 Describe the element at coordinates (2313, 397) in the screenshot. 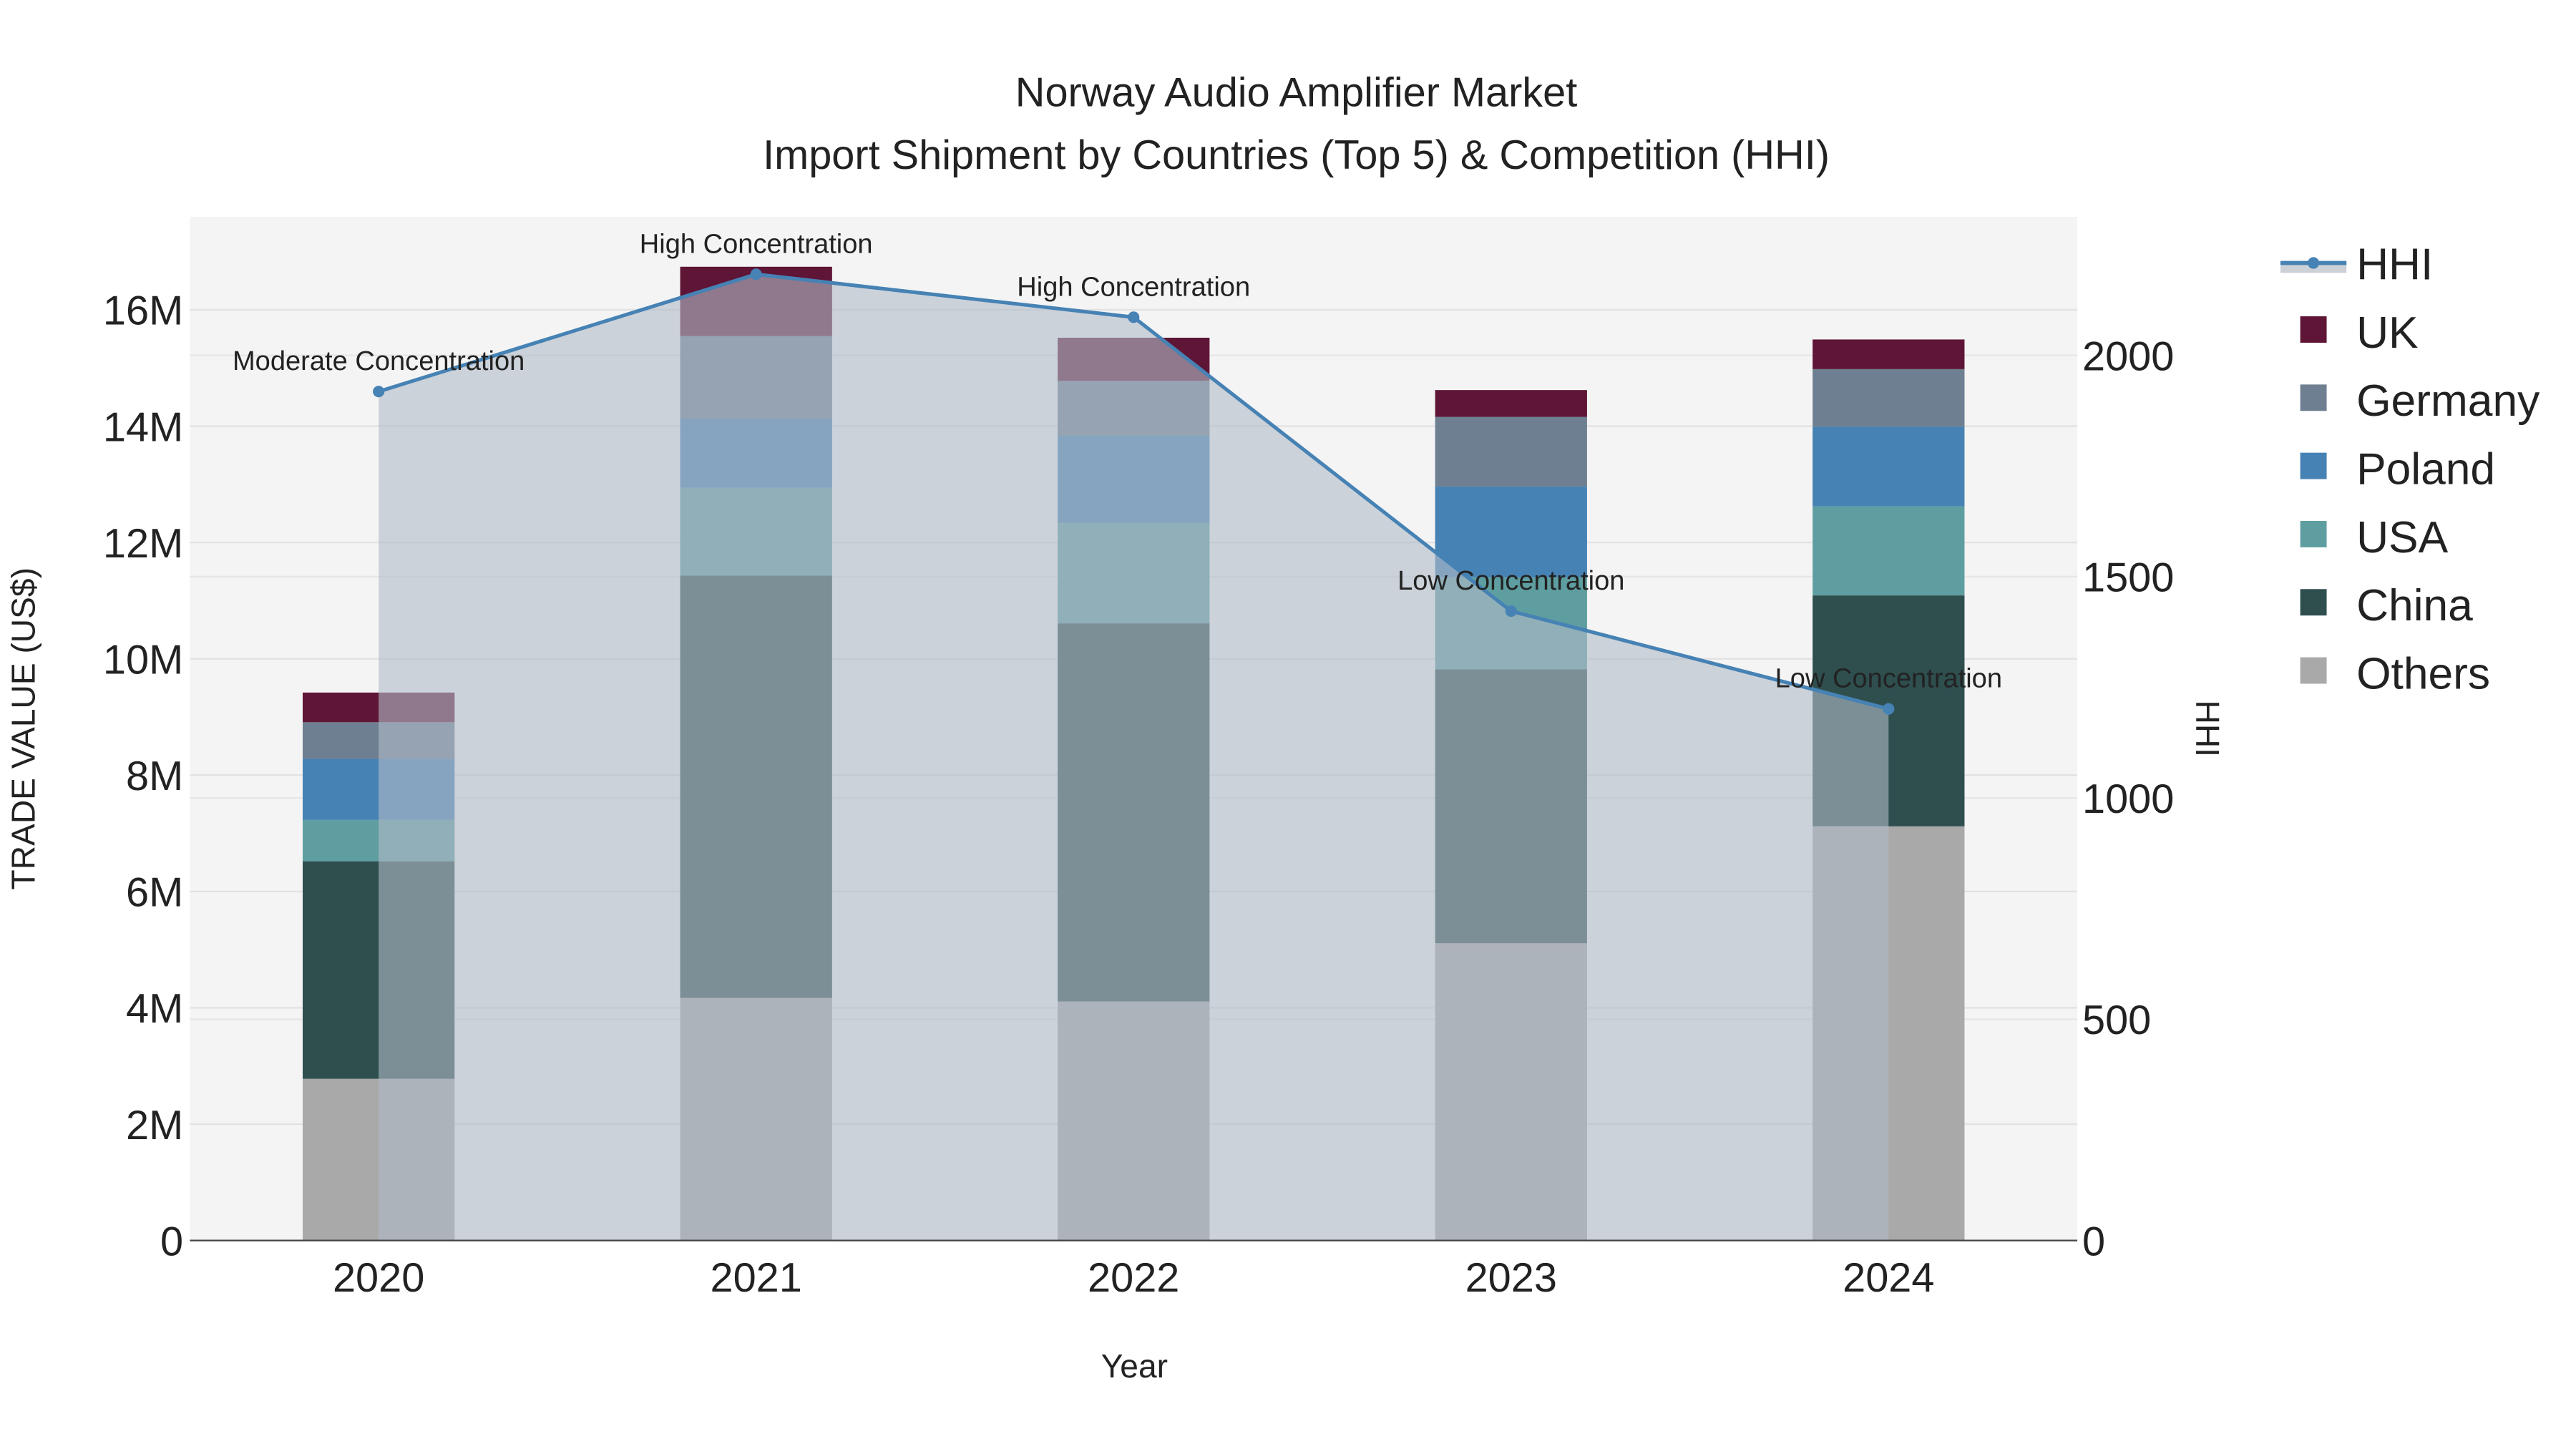

I see `legend-swatch-germany` at that location.